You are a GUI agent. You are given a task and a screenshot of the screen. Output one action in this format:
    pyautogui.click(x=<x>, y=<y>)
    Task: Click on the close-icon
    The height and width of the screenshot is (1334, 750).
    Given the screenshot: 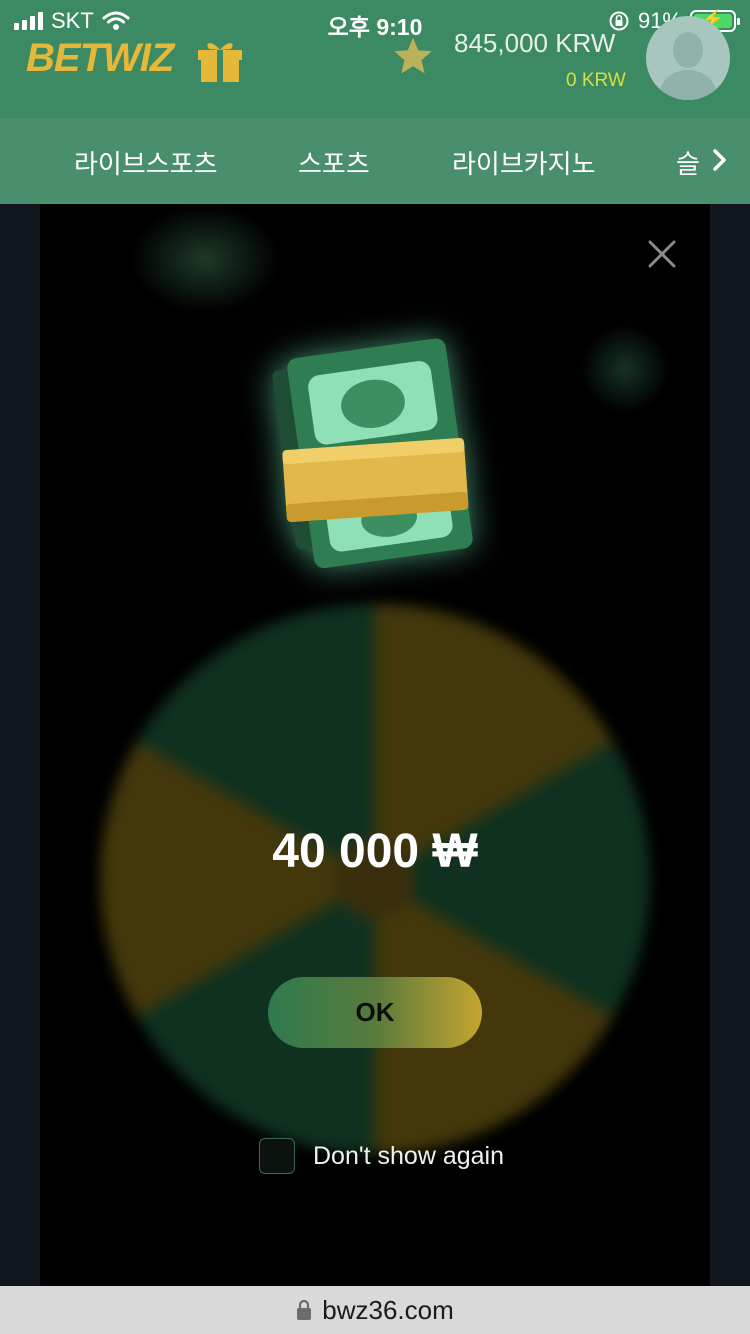 What is the action you would take?
    pyautogui.click(x=662, y=254)
    